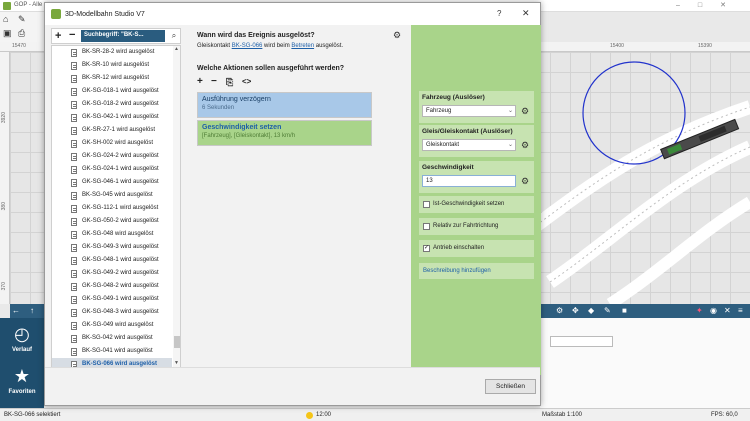 This screenshot has height=421, width=750. I want to click on remove-action-button: −, so click(214, 82).